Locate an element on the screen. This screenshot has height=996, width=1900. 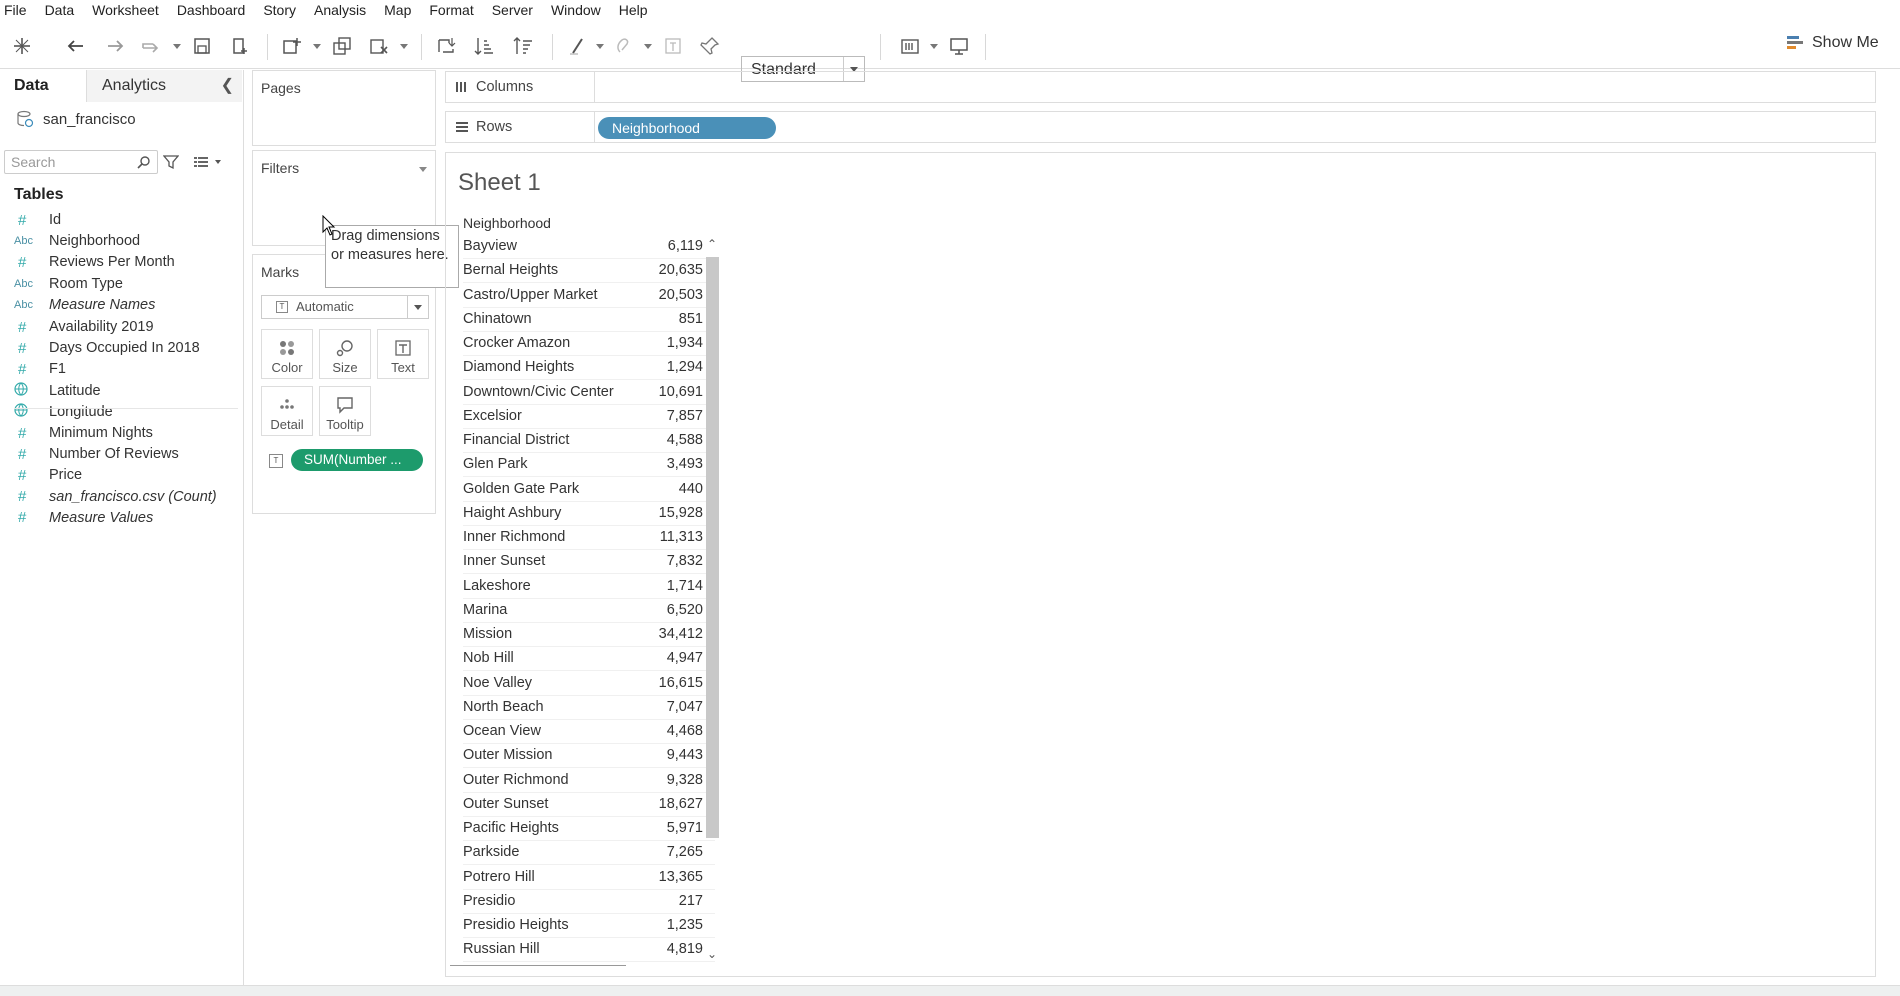
collapse-pane-icon: ❮ is located at coordinates (227, 86).